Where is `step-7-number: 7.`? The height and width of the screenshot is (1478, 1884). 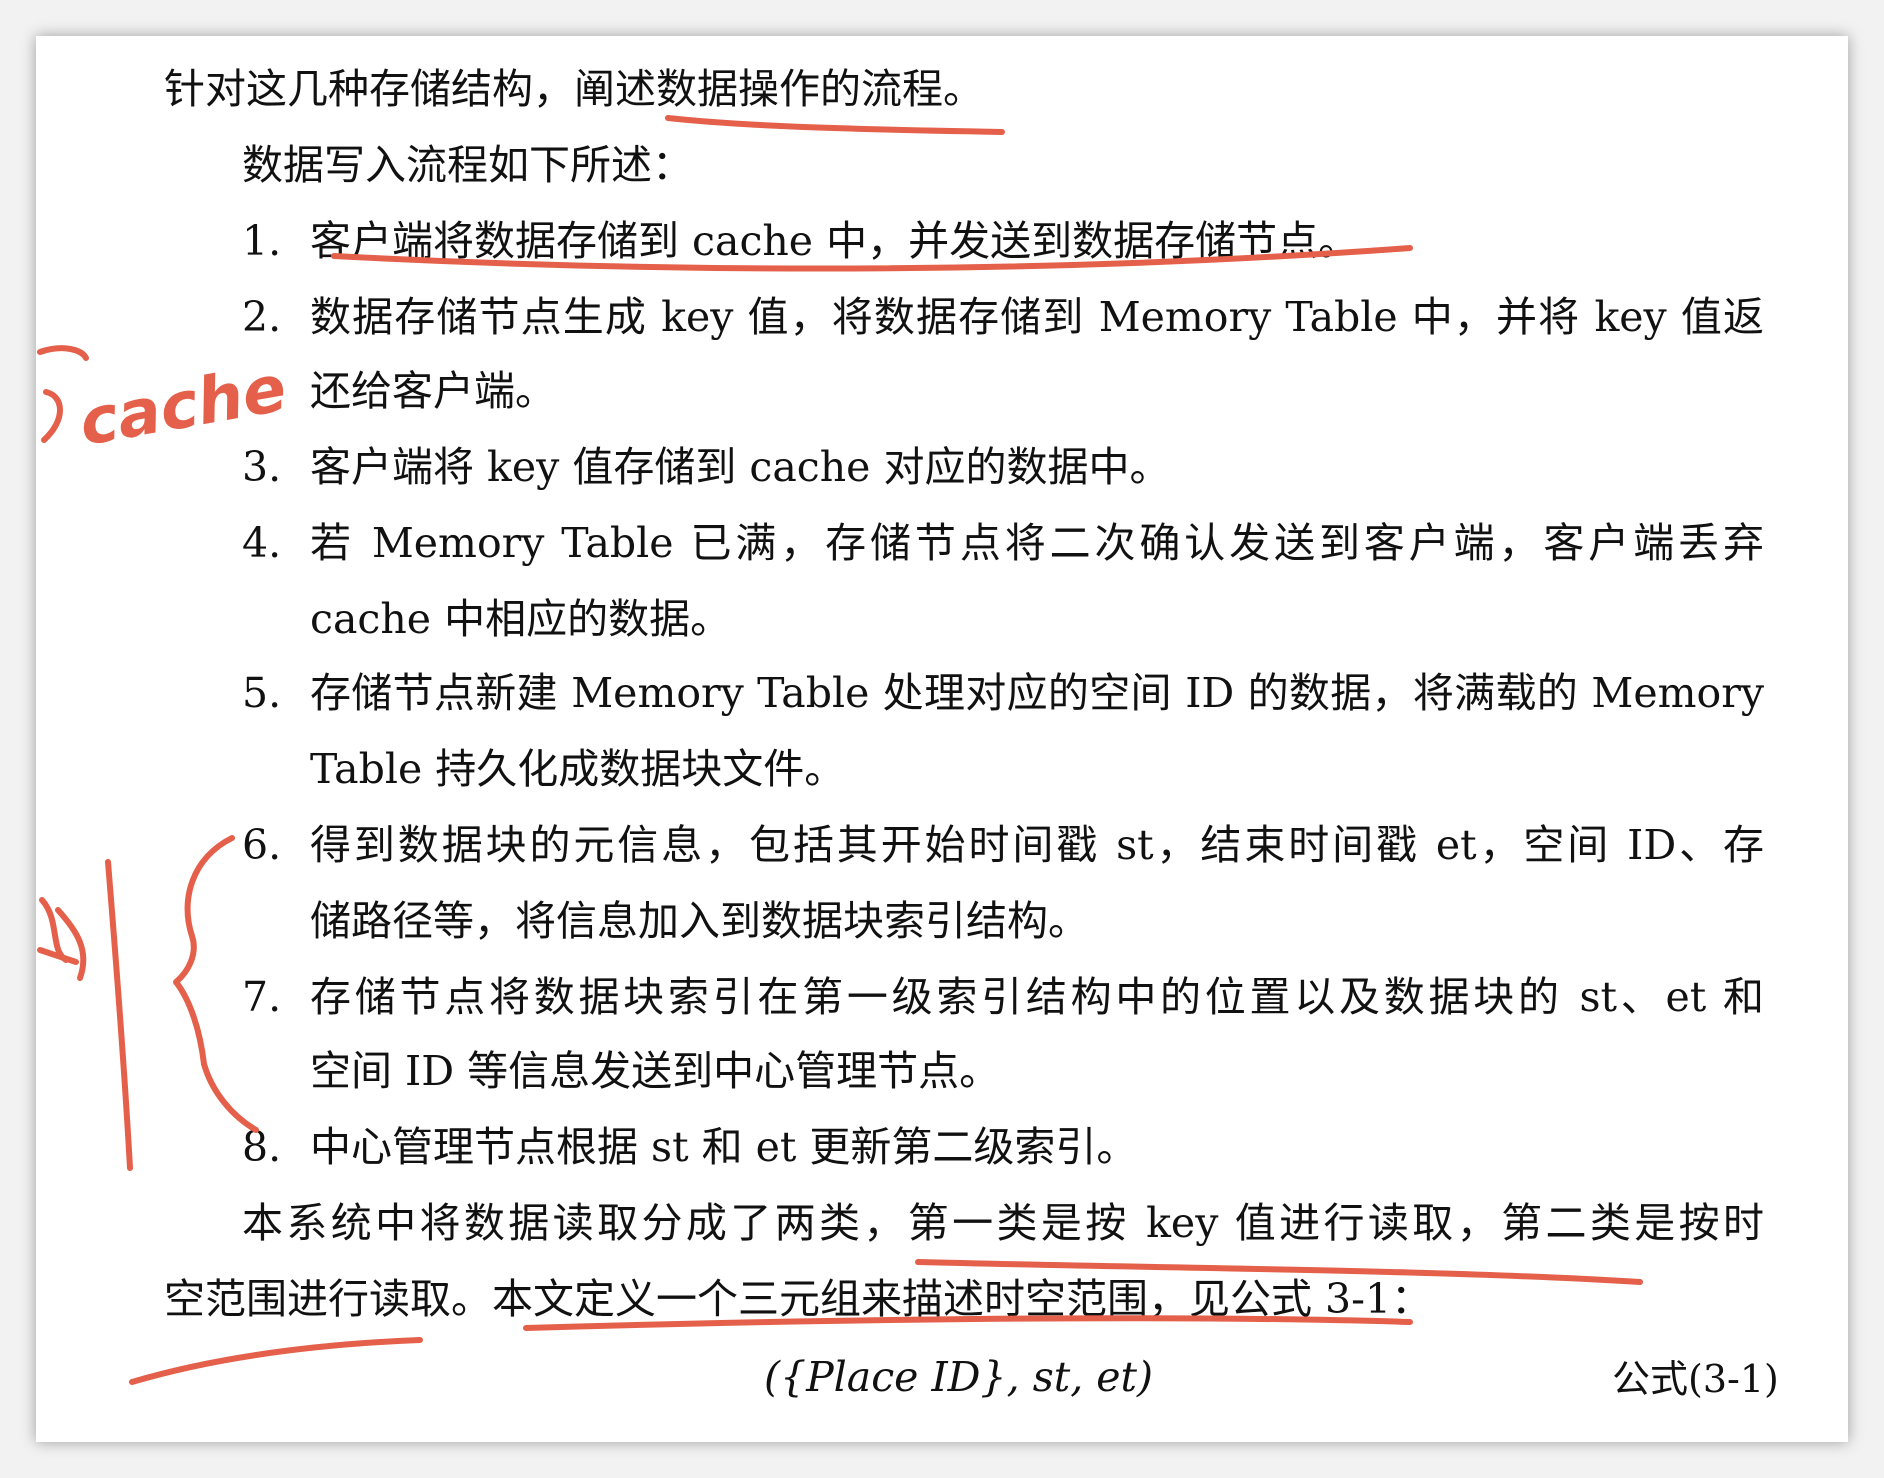 step-7-number: 7. is located at coordinates (262, 997).